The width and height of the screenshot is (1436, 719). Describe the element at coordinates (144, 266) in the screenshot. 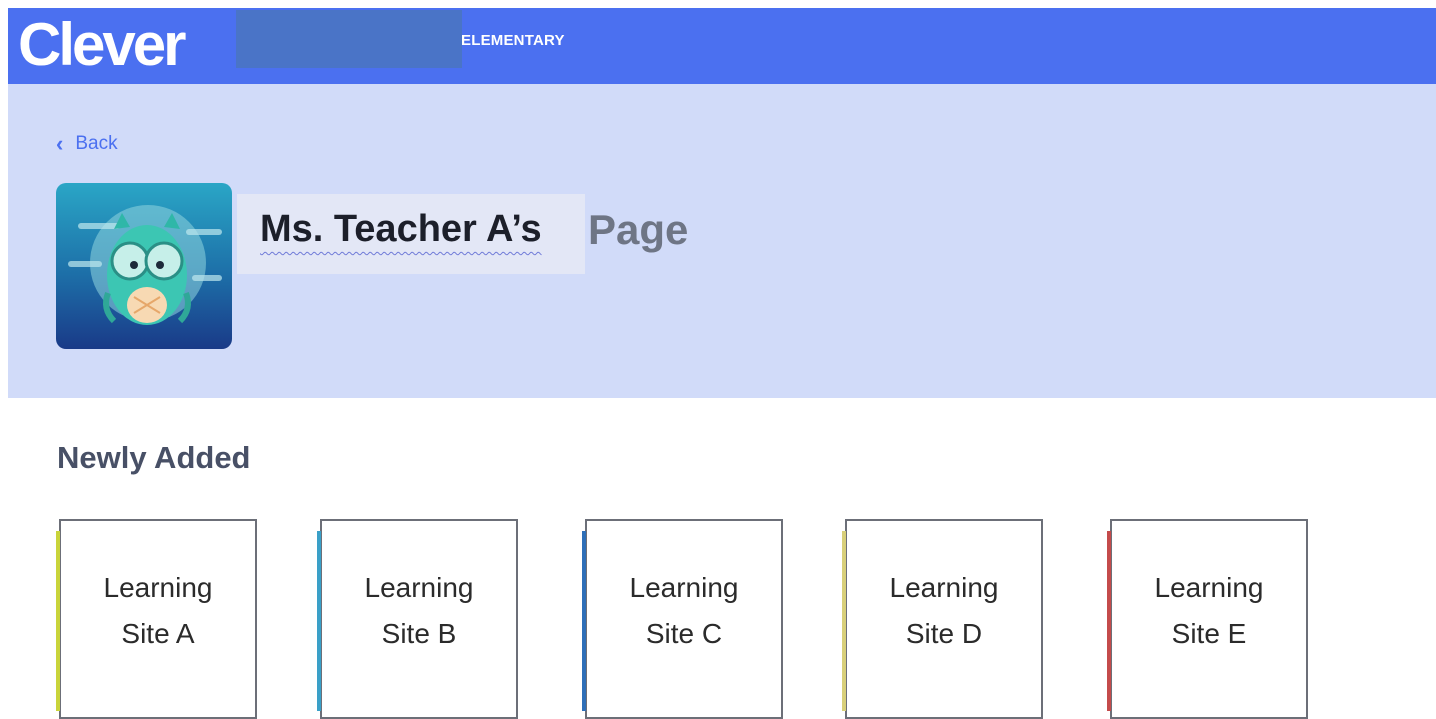

I see `owl-avatar-icon` at that location.